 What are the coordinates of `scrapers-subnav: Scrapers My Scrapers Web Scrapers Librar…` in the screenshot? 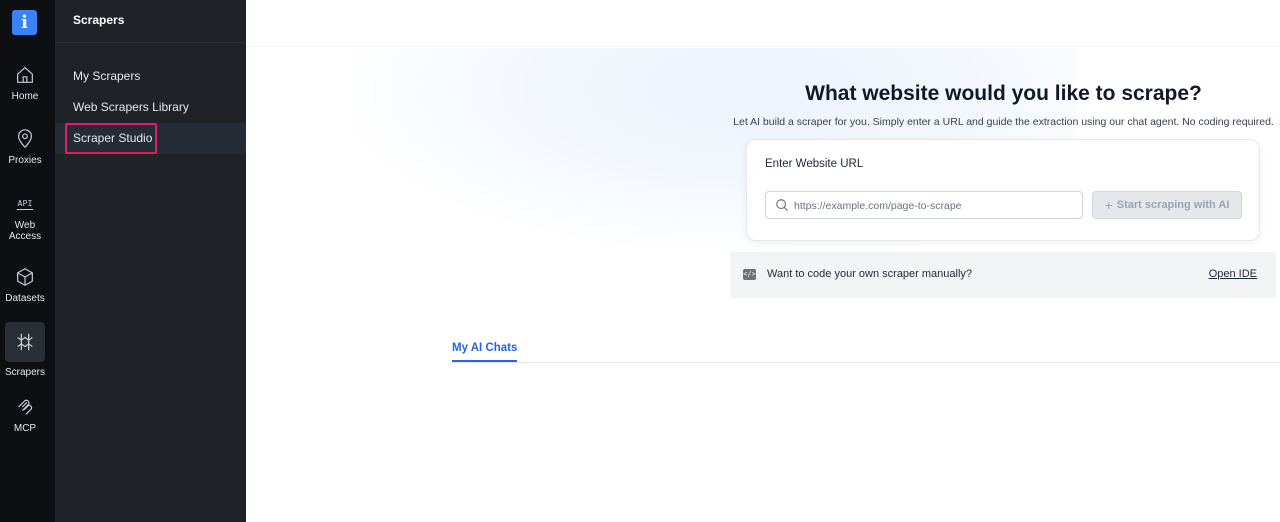 It's located at (150, 261).